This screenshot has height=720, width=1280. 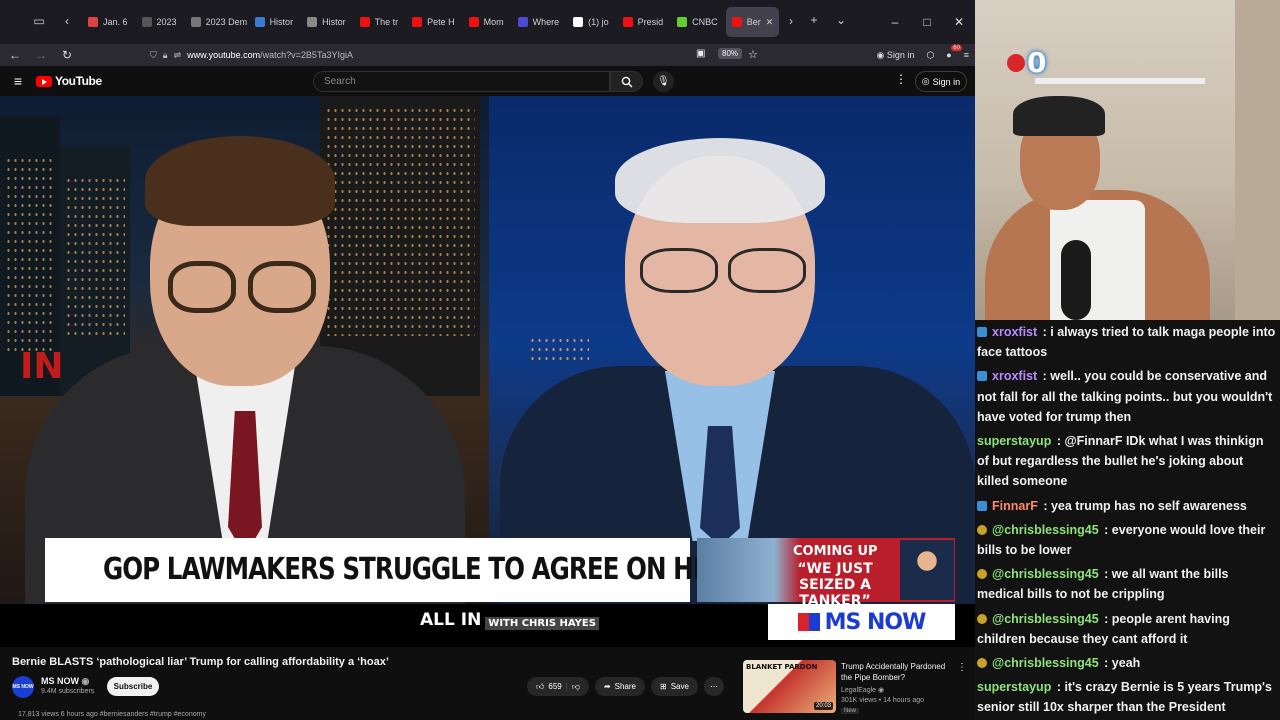 I want to click on close-tab-icon: ✕, so click(x=770, y=22).